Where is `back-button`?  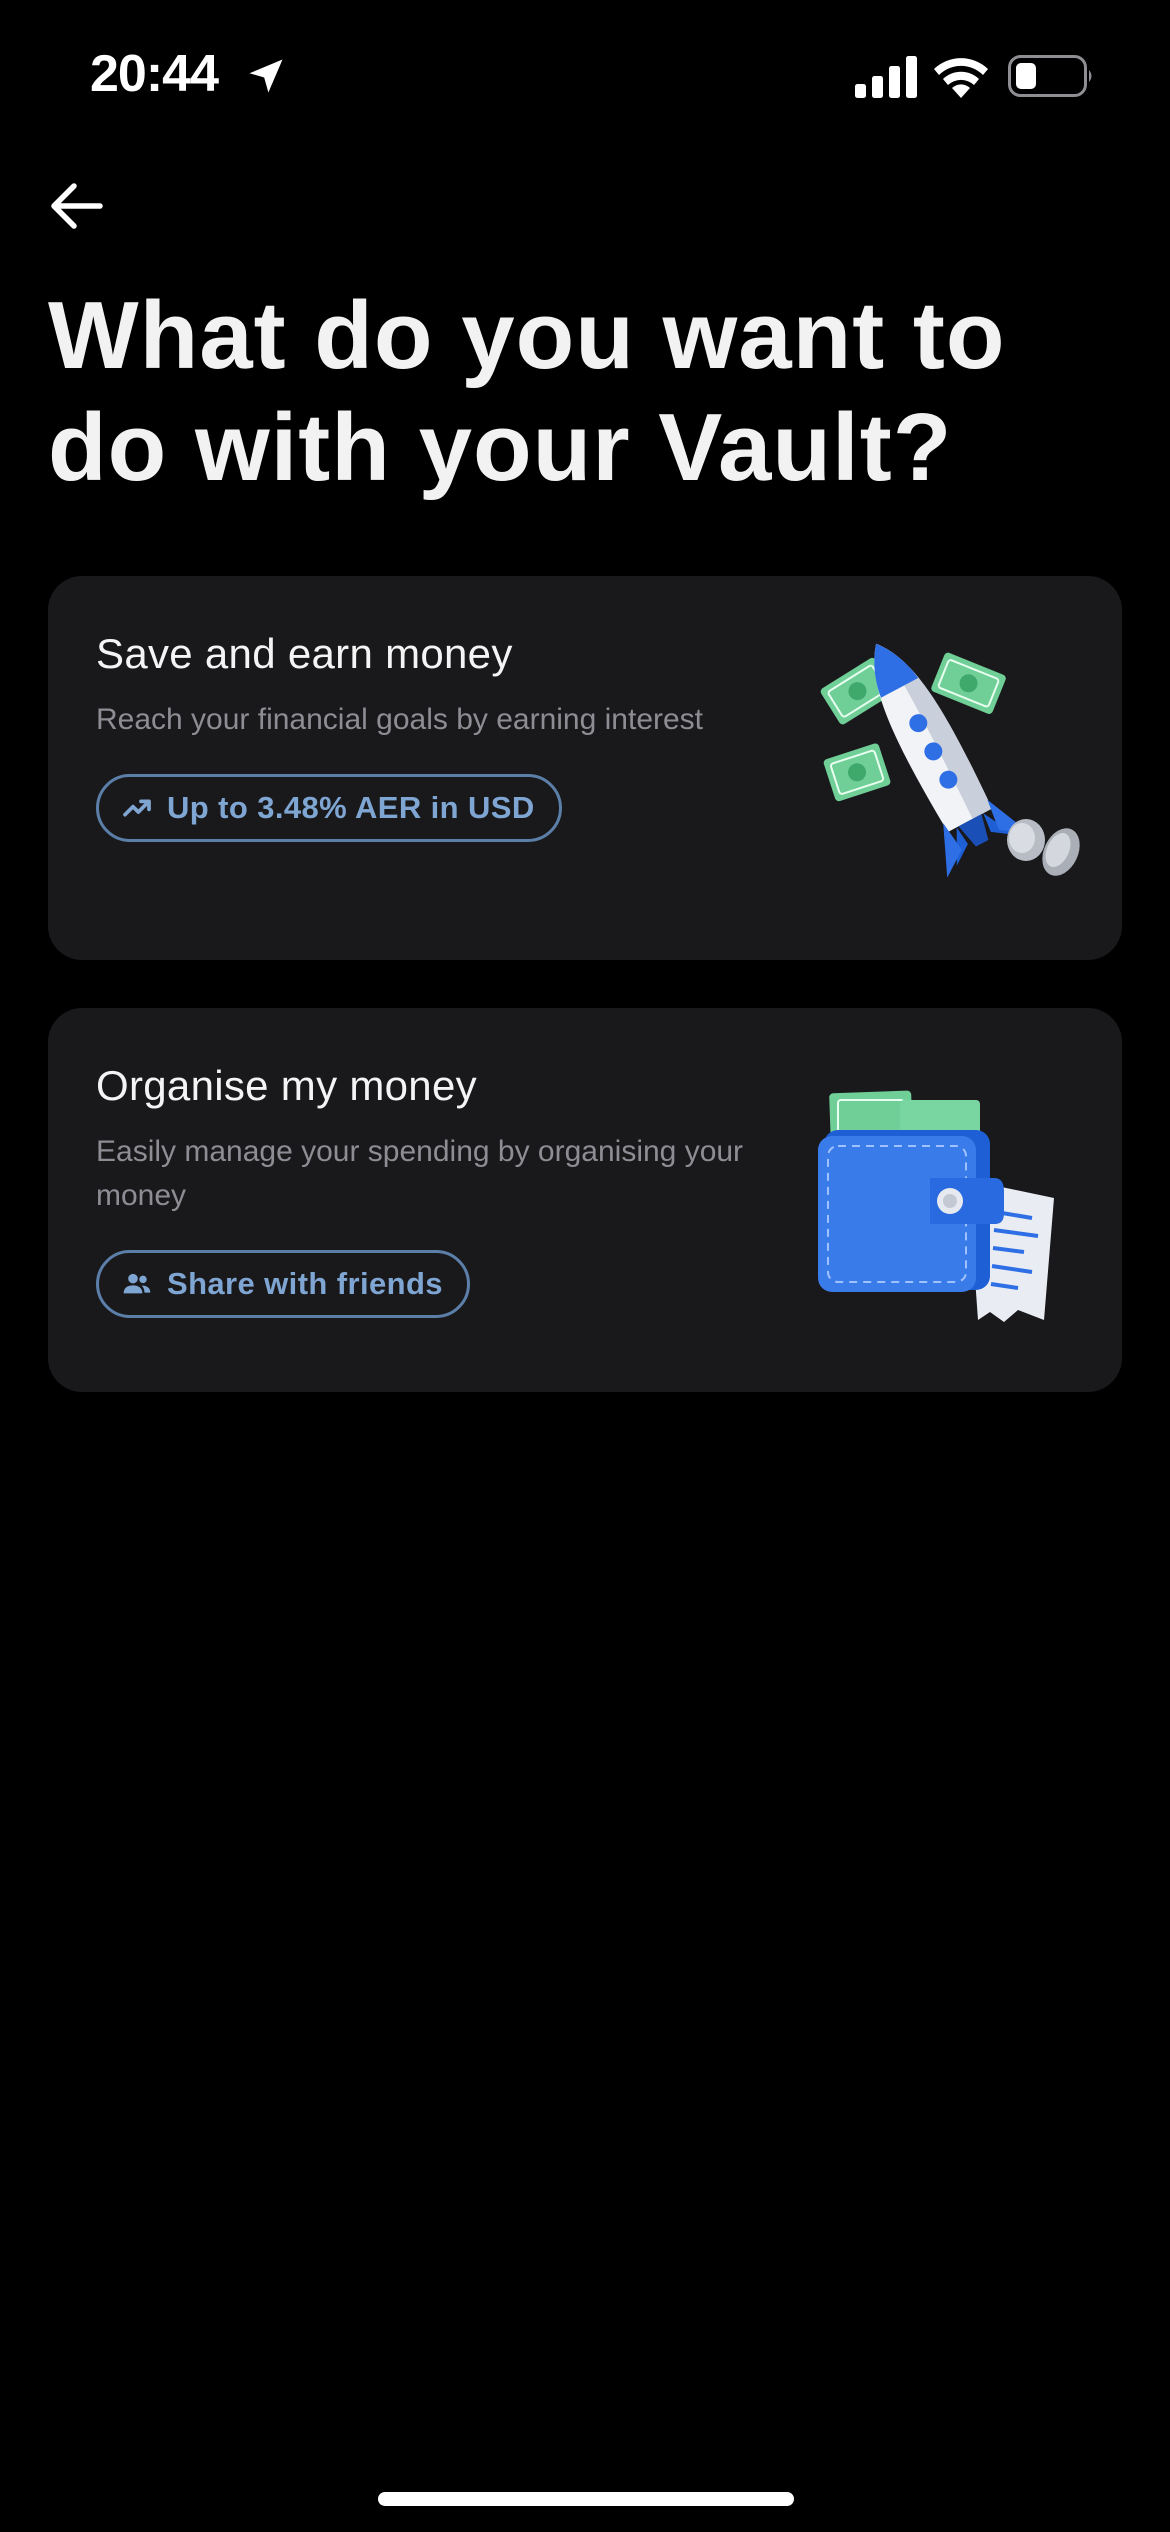 back-button is located at coordinates (76, 206).